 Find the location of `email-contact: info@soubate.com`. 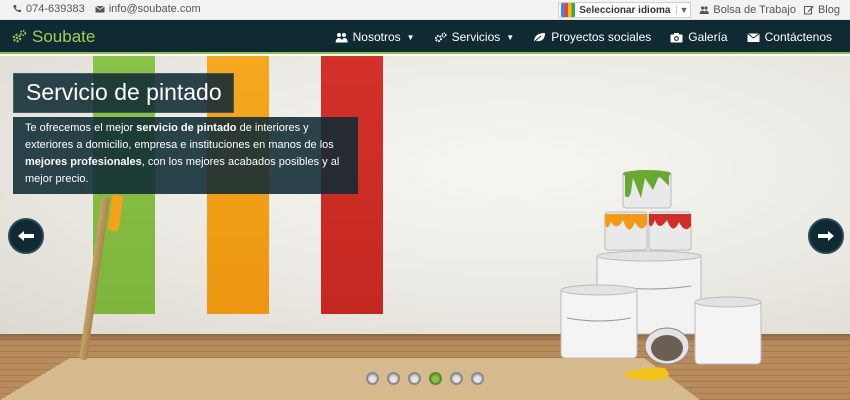

email-contact: info@soubate.com is located at coordinates (147, 9).